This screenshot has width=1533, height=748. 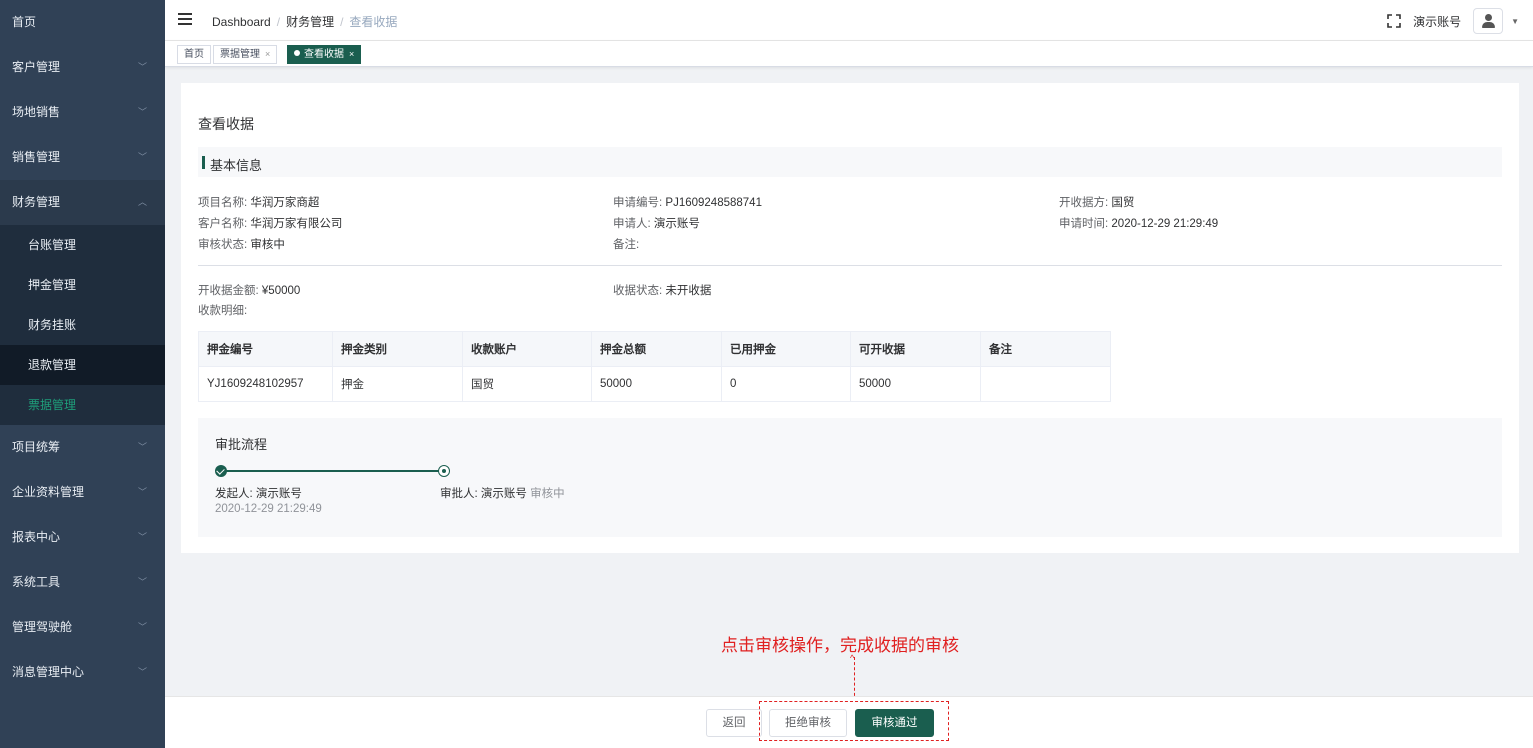 What do you see at coordinates (24, 22) in the screenshot?
I see `sidebar-item-label: 首页` at bounding box center [24, 22].